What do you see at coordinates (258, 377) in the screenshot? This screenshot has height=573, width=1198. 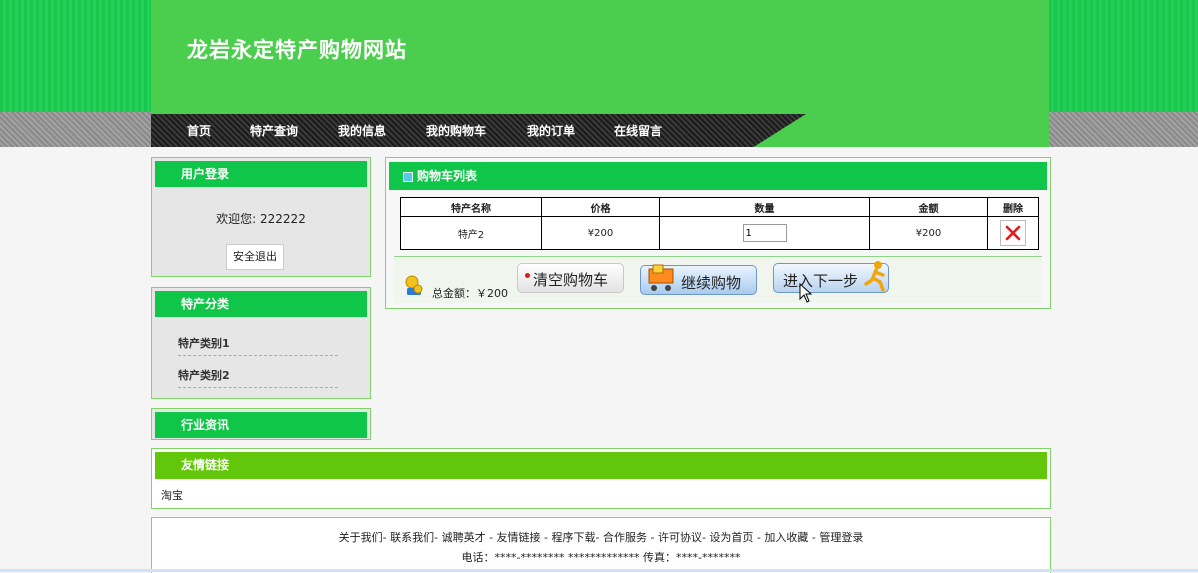 I see `category-item-2: 特产类别2` at bounding box center [258, 377].